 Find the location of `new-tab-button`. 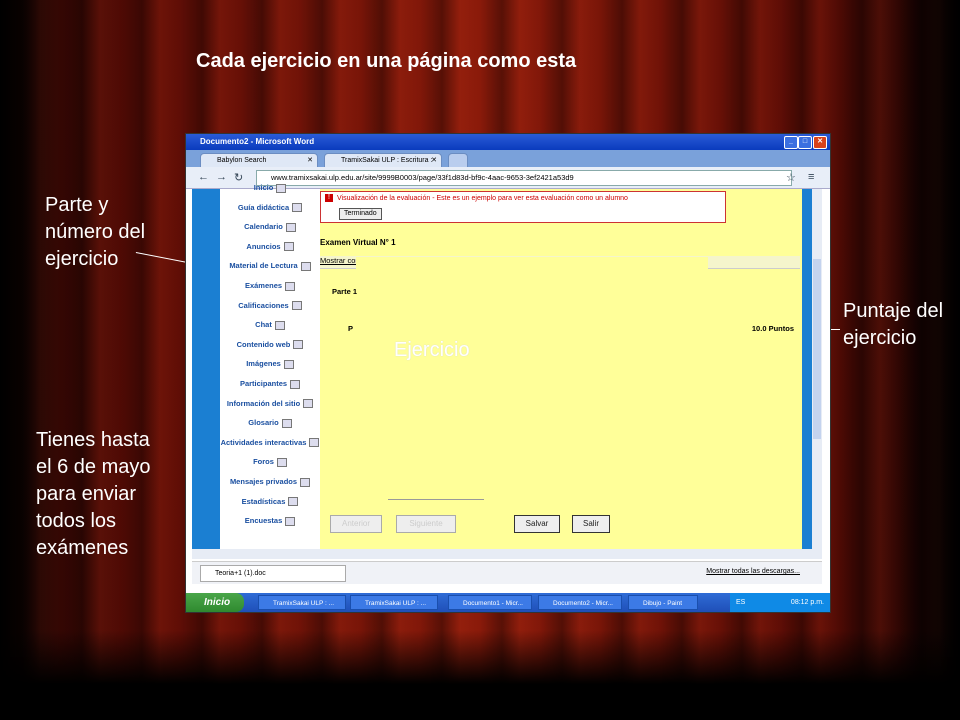

new-tab-button is located at coordinates (458, 160).